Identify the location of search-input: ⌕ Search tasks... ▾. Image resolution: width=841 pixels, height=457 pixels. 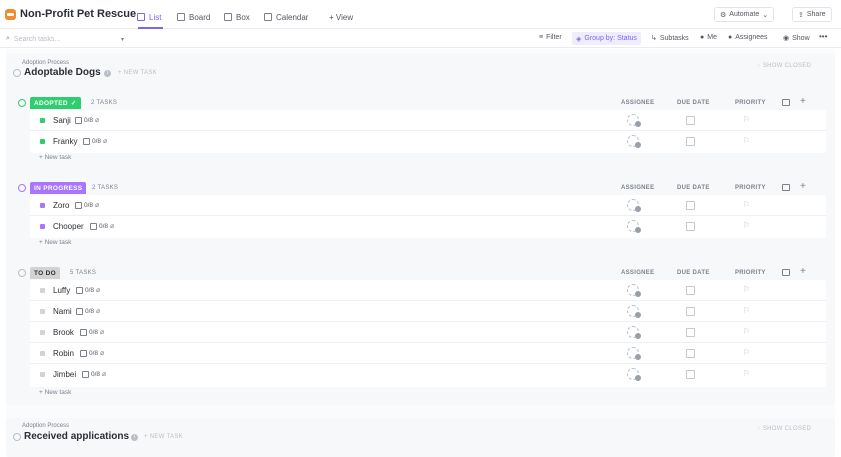
(66, 39).